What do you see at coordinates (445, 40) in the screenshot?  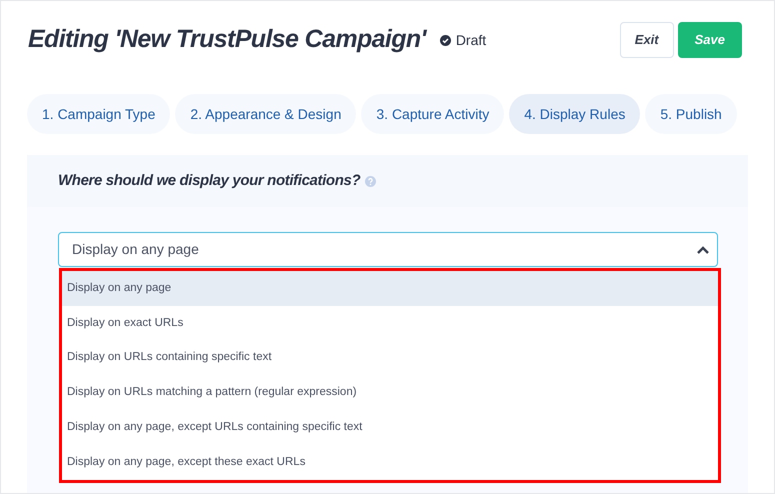 I see `check-circle-icon` at bounding box center [445, 40].